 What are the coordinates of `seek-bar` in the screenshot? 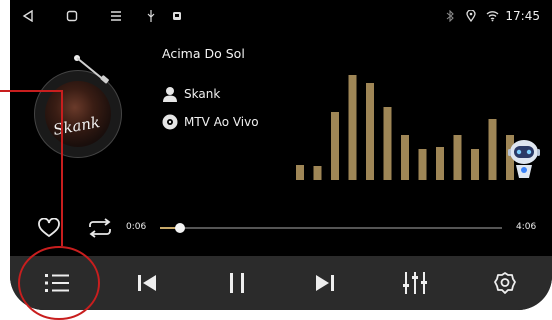 It's located at (331, 228).